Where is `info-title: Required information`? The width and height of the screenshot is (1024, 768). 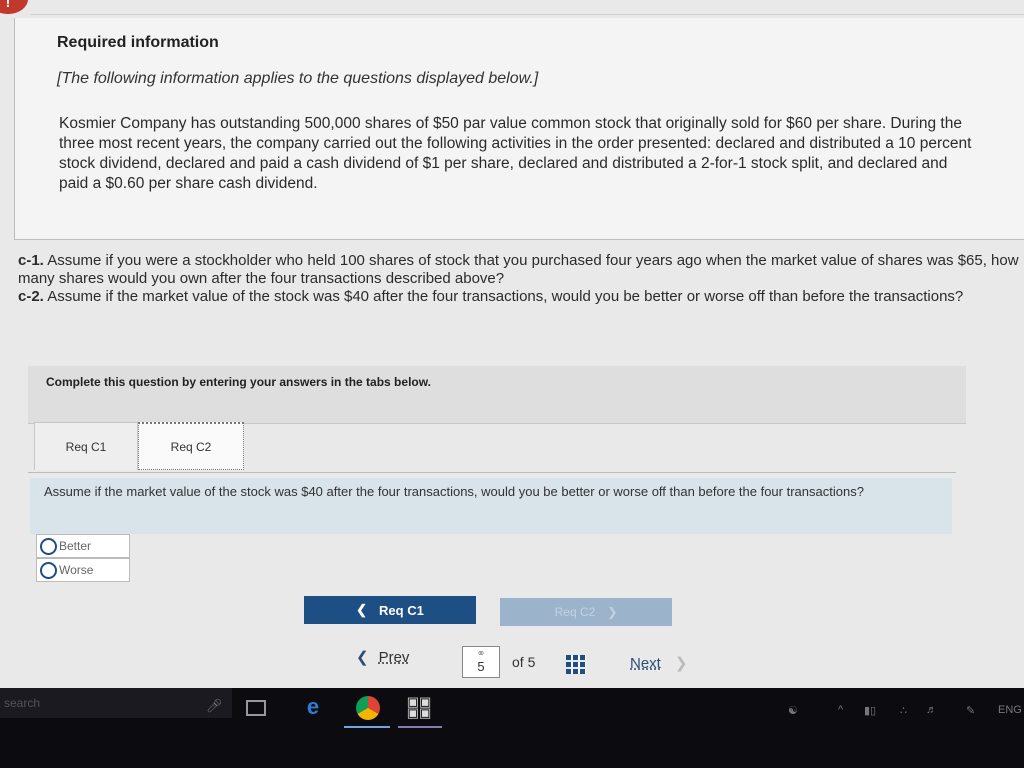
info-title: Required information is located at coordinates (138, 42).